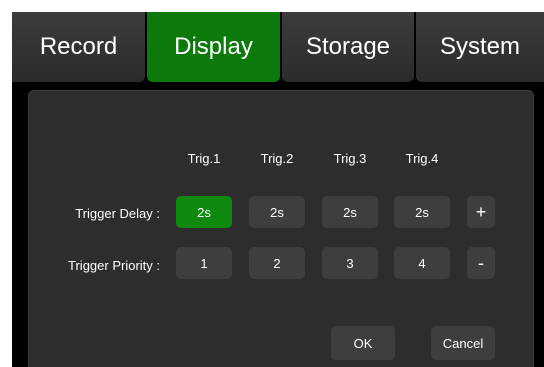 This screenshot has height=367, width=544. What do you see at coordinates (480, 47) in the screenshot?
I see `tab-system: System` at bounding box center [480, 47].